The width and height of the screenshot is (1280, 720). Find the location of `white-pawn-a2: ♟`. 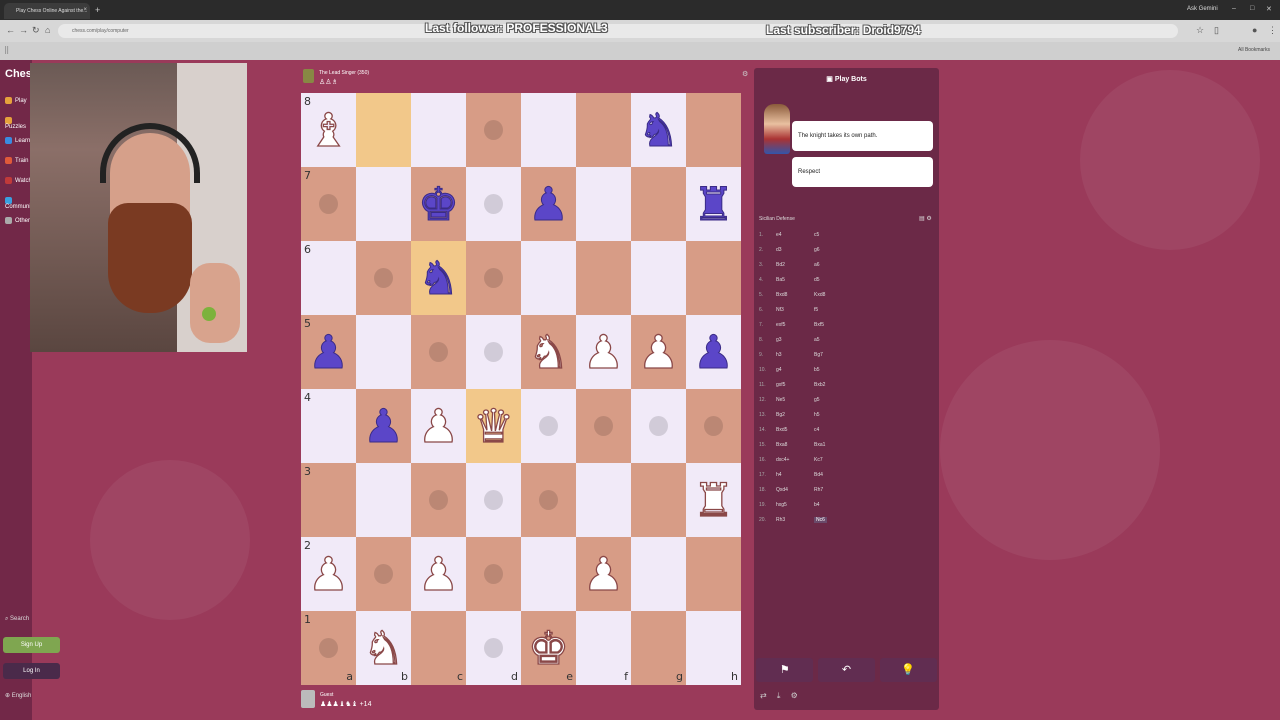

white-pawn-a2: ♟ is located at coordinates (328, 574).